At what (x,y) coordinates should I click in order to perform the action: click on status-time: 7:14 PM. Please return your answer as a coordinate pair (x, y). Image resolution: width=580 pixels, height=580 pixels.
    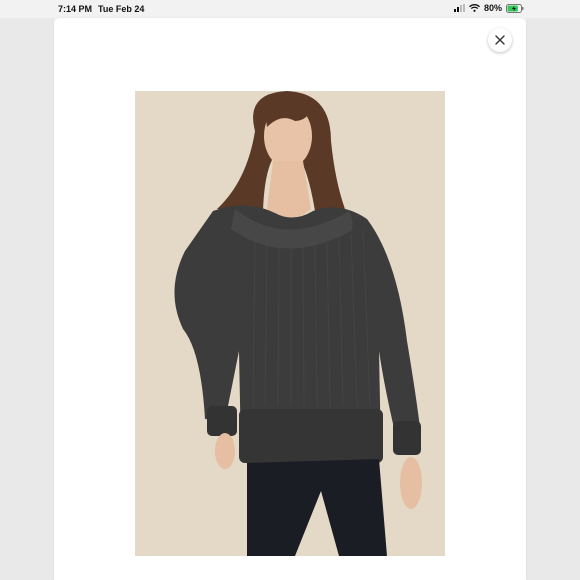
    Looking at the image, I should click on (75, 9).